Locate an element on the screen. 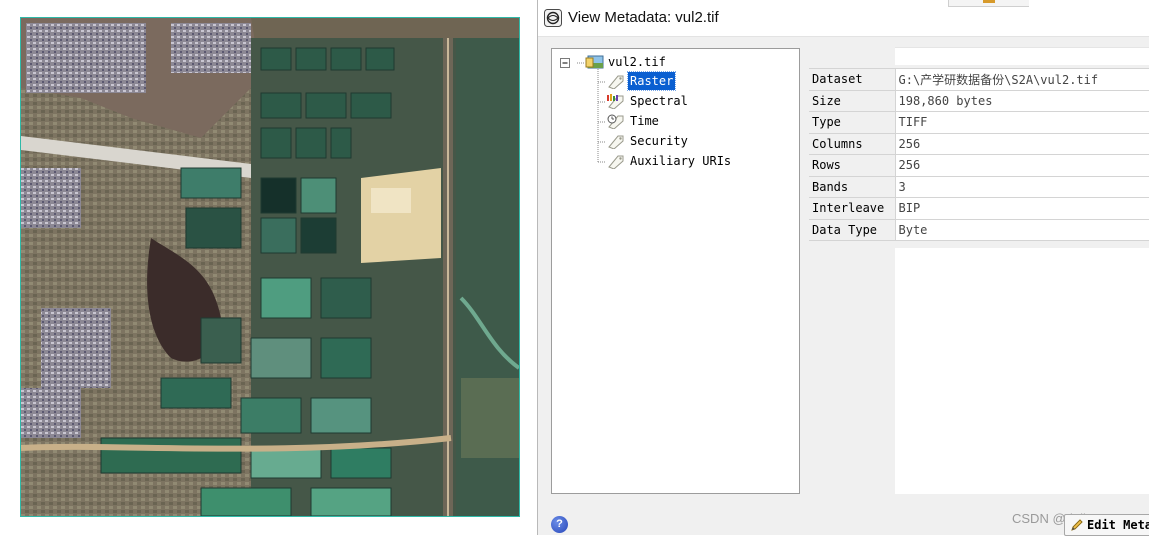 Image resolution: width=1149 pixels, height=536 pixels. property-grid-header is located at coordinates (1022, 56).